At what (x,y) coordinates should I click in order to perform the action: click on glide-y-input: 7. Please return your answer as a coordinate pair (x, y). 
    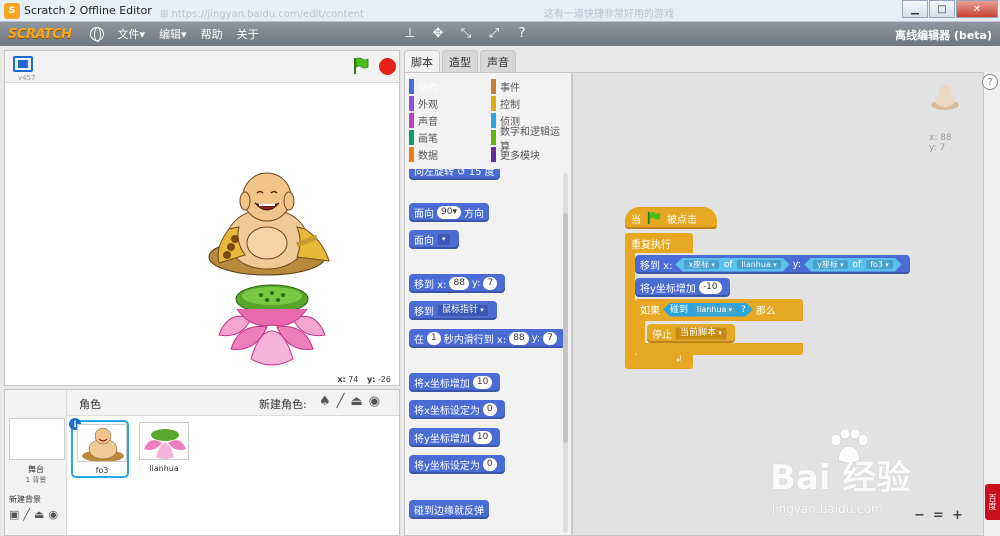
    Looking at the image, I should click on (550, 338).